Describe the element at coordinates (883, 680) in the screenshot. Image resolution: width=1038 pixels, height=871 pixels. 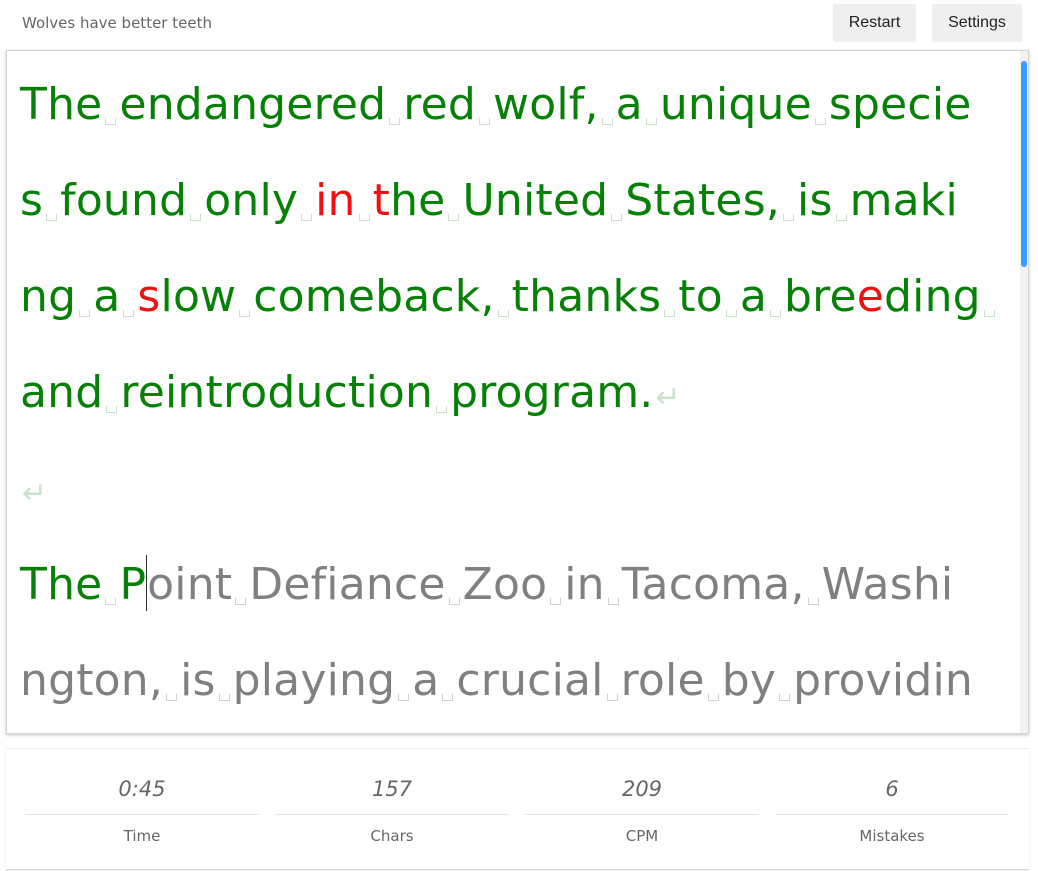
I see `pending-chars: providin` at that location.